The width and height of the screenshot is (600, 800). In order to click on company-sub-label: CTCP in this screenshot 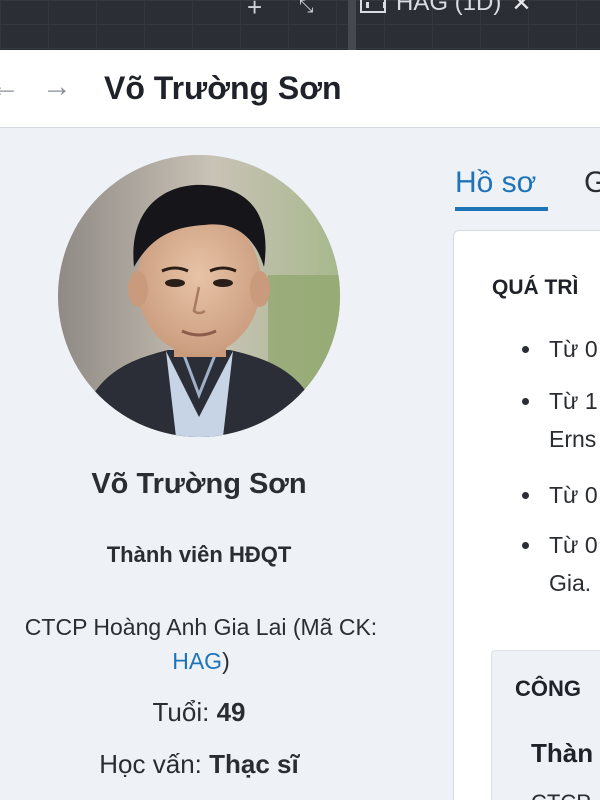, I will do `click(561, 795)`.